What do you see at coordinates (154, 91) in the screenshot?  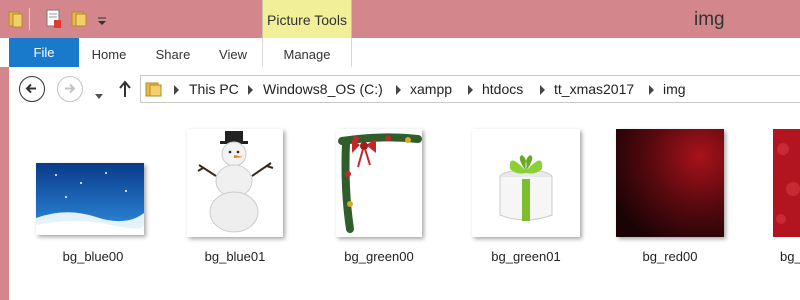 I see `address-folder-icon` at bounding box center [154, 91].